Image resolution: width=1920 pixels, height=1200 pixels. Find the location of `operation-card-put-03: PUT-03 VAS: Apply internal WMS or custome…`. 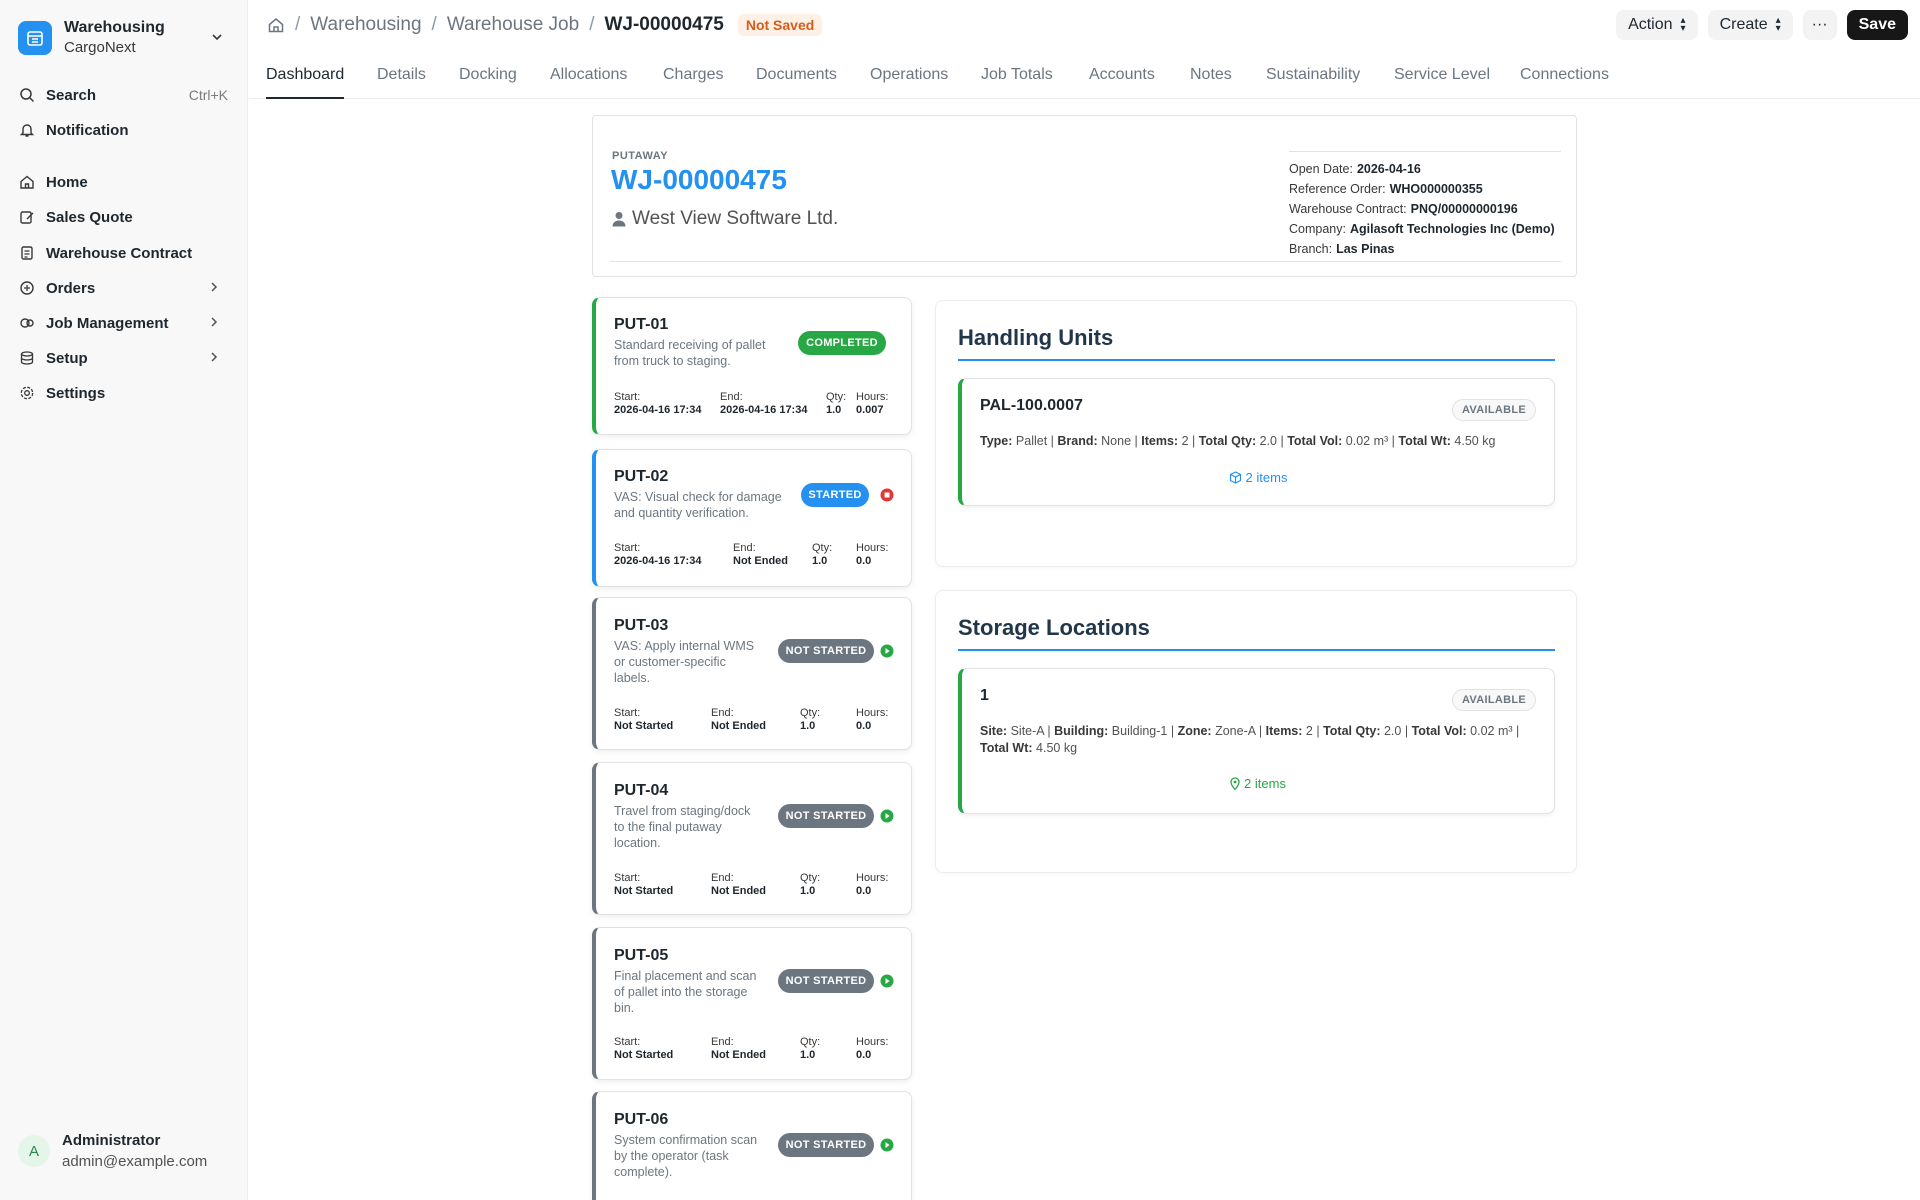

operation-card-put-03: PUT-03 VAS: Apply internal WMS or custome… is located at coordinates (752, 673).